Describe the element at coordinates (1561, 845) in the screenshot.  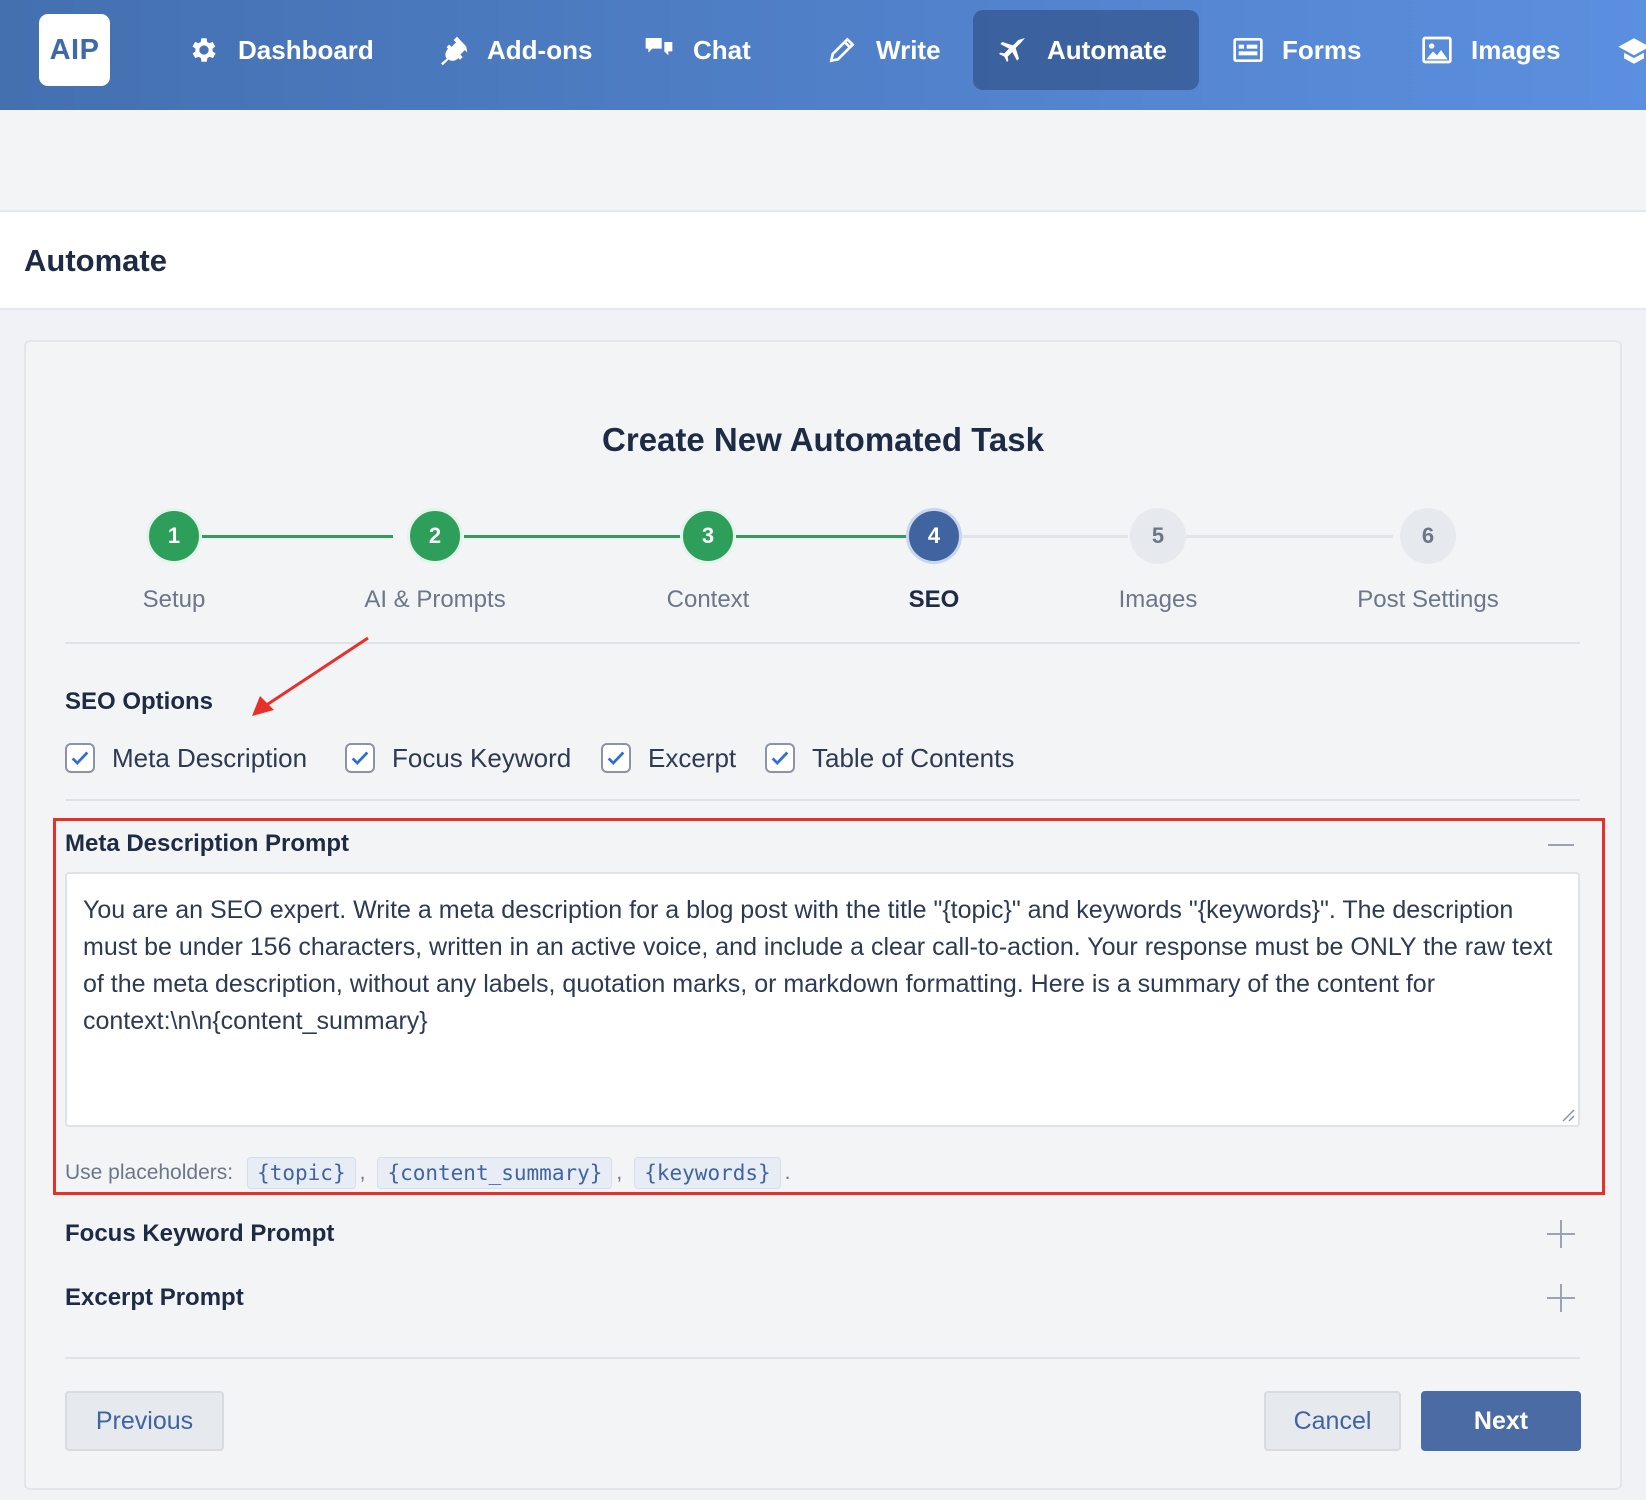
I see `collapse-minus-icon` at that location.